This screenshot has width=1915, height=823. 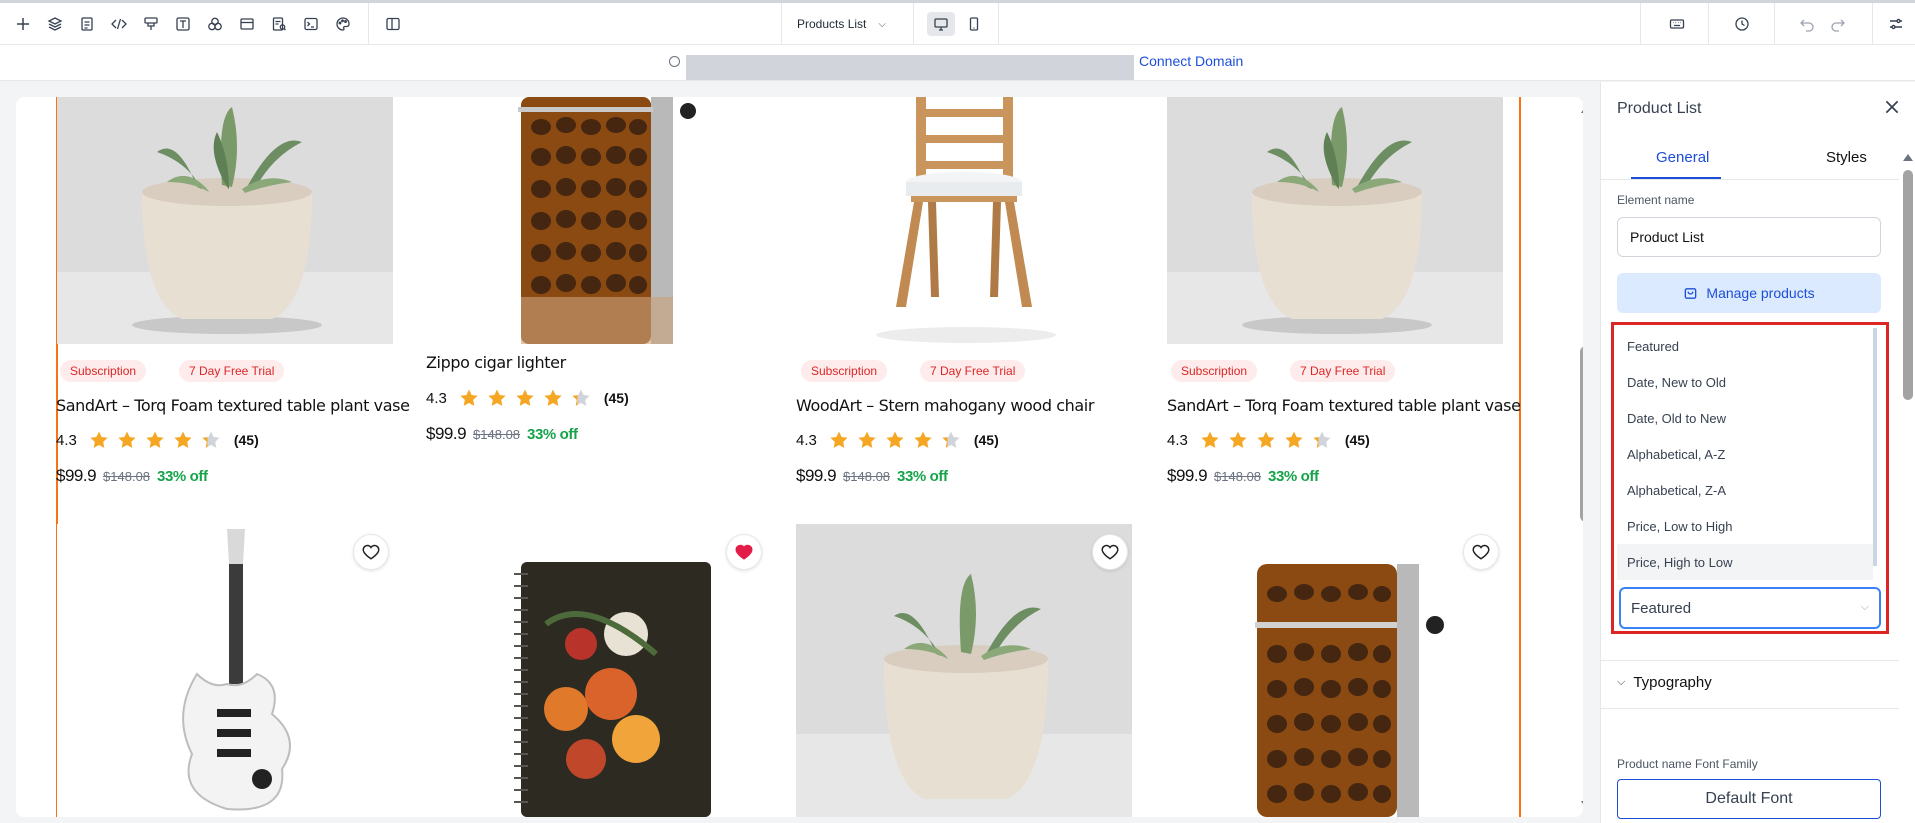 I want to click on typography-section-toggle: ⌵ Typography, so click(x=1664, y=682).